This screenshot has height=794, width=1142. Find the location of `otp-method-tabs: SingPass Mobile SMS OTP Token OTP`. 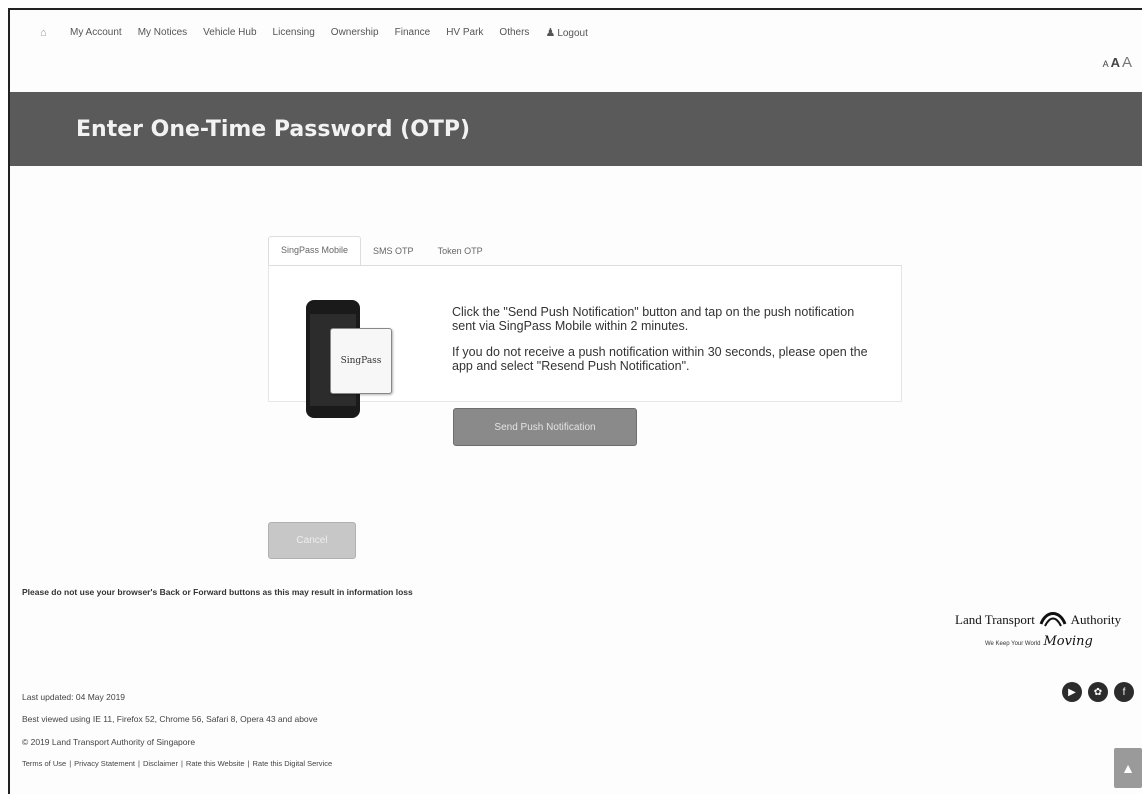

otp-method-tabs: SingPass Mobile SMS OTP Token OTP is located at coordinates (381, 251).